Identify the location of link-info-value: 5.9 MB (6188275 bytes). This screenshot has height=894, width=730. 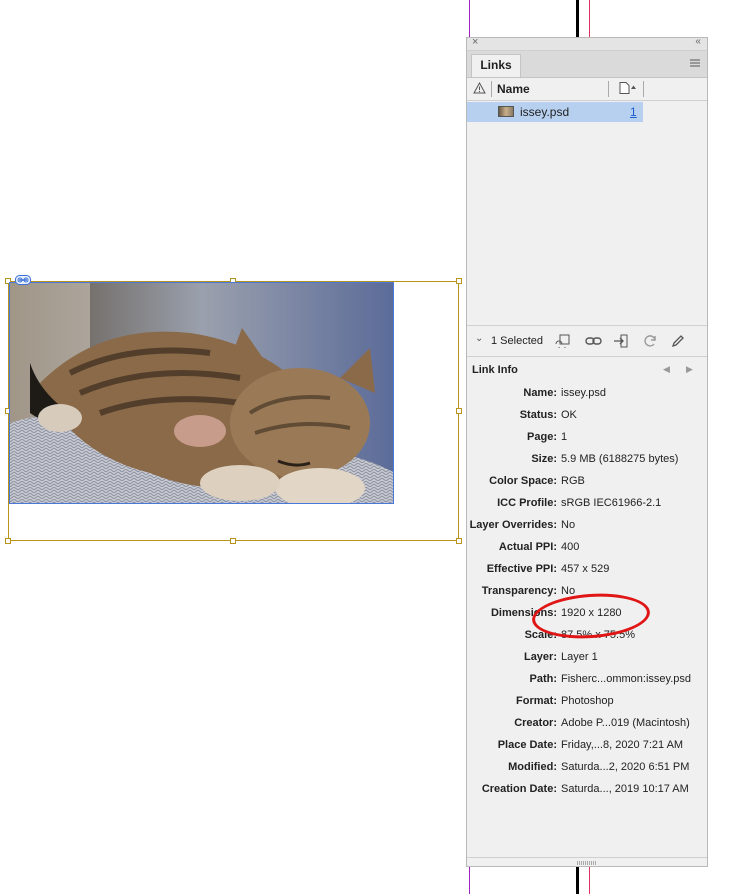
(620, 459).